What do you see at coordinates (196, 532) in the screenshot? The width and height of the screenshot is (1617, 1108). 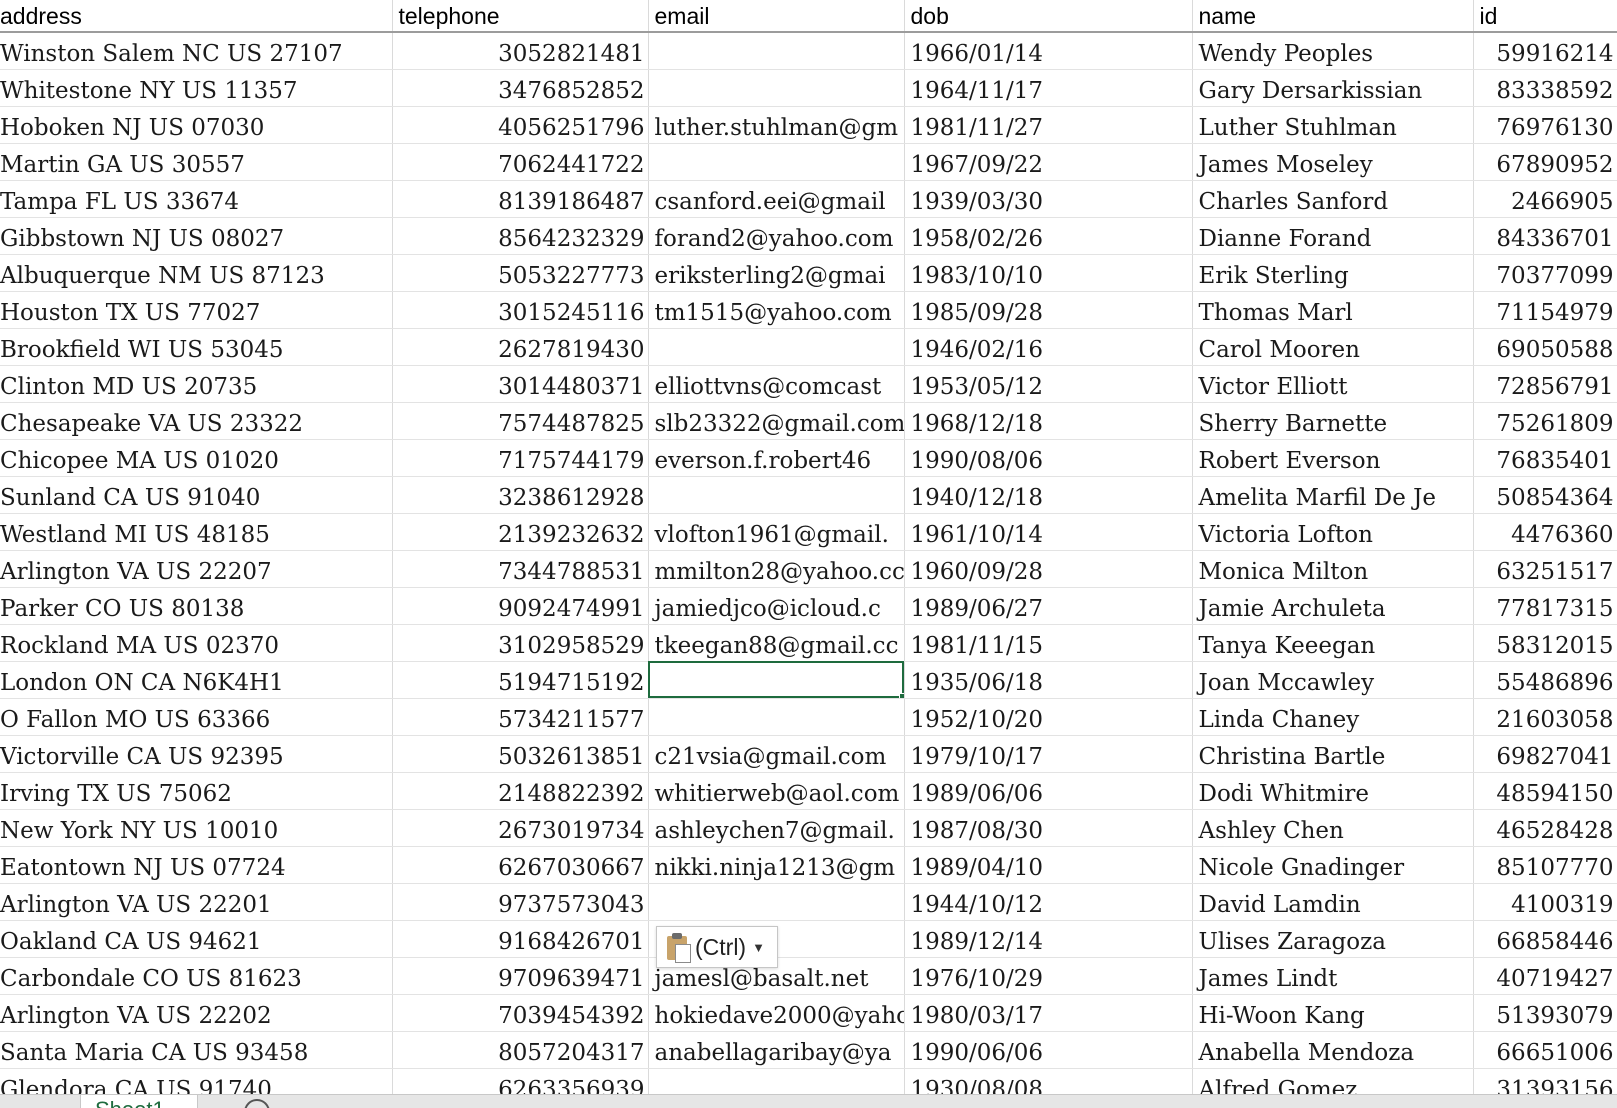 I see `cell-address: Westland MI US 48185` at bounding box center [196, 532].